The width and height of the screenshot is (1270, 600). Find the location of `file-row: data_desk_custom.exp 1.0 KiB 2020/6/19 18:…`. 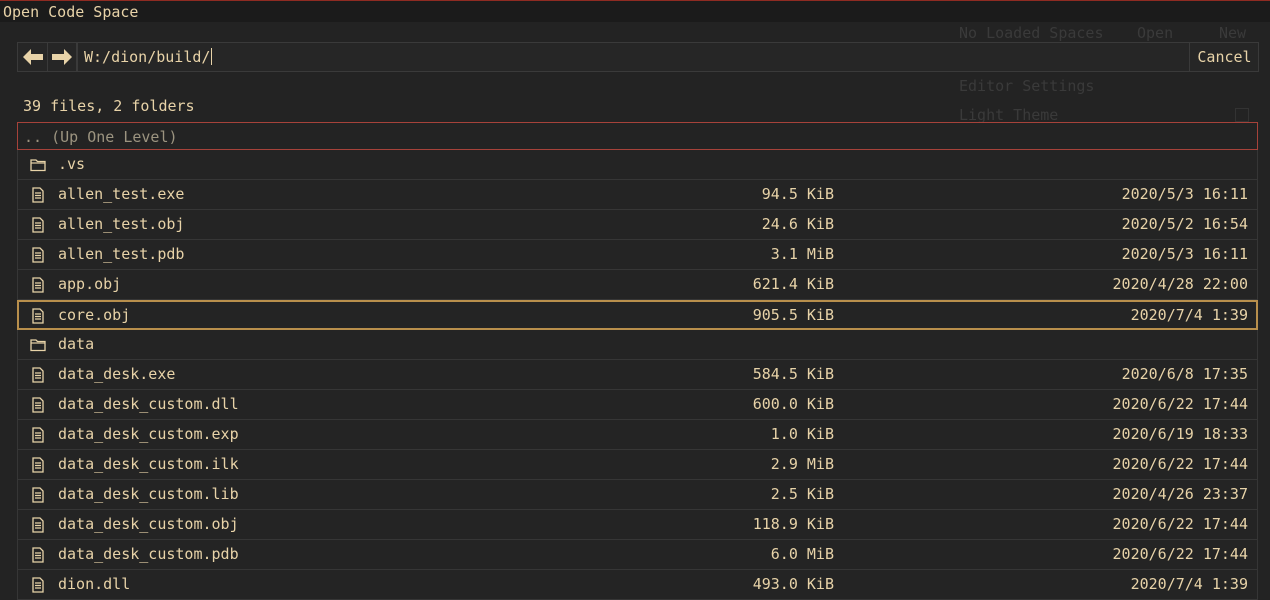

file-row: data_desk_custom.exp 1.0 KiB 2020/6/19 18:… is located at coordinates (637, 435).